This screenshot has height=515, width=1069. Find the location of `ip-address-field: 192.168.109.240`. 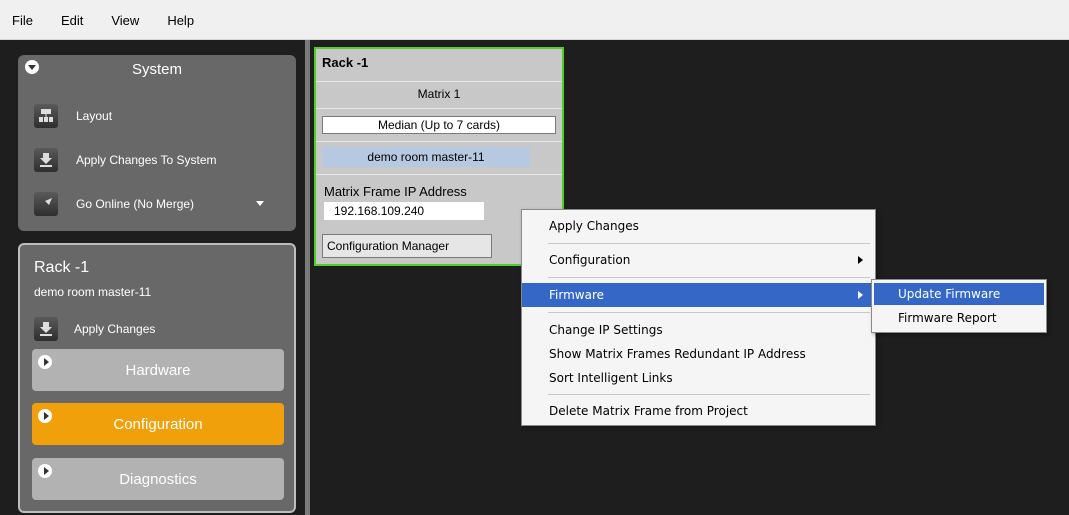

ip-address-field: 192.168.109.240 is located at coordinates (404, 211).